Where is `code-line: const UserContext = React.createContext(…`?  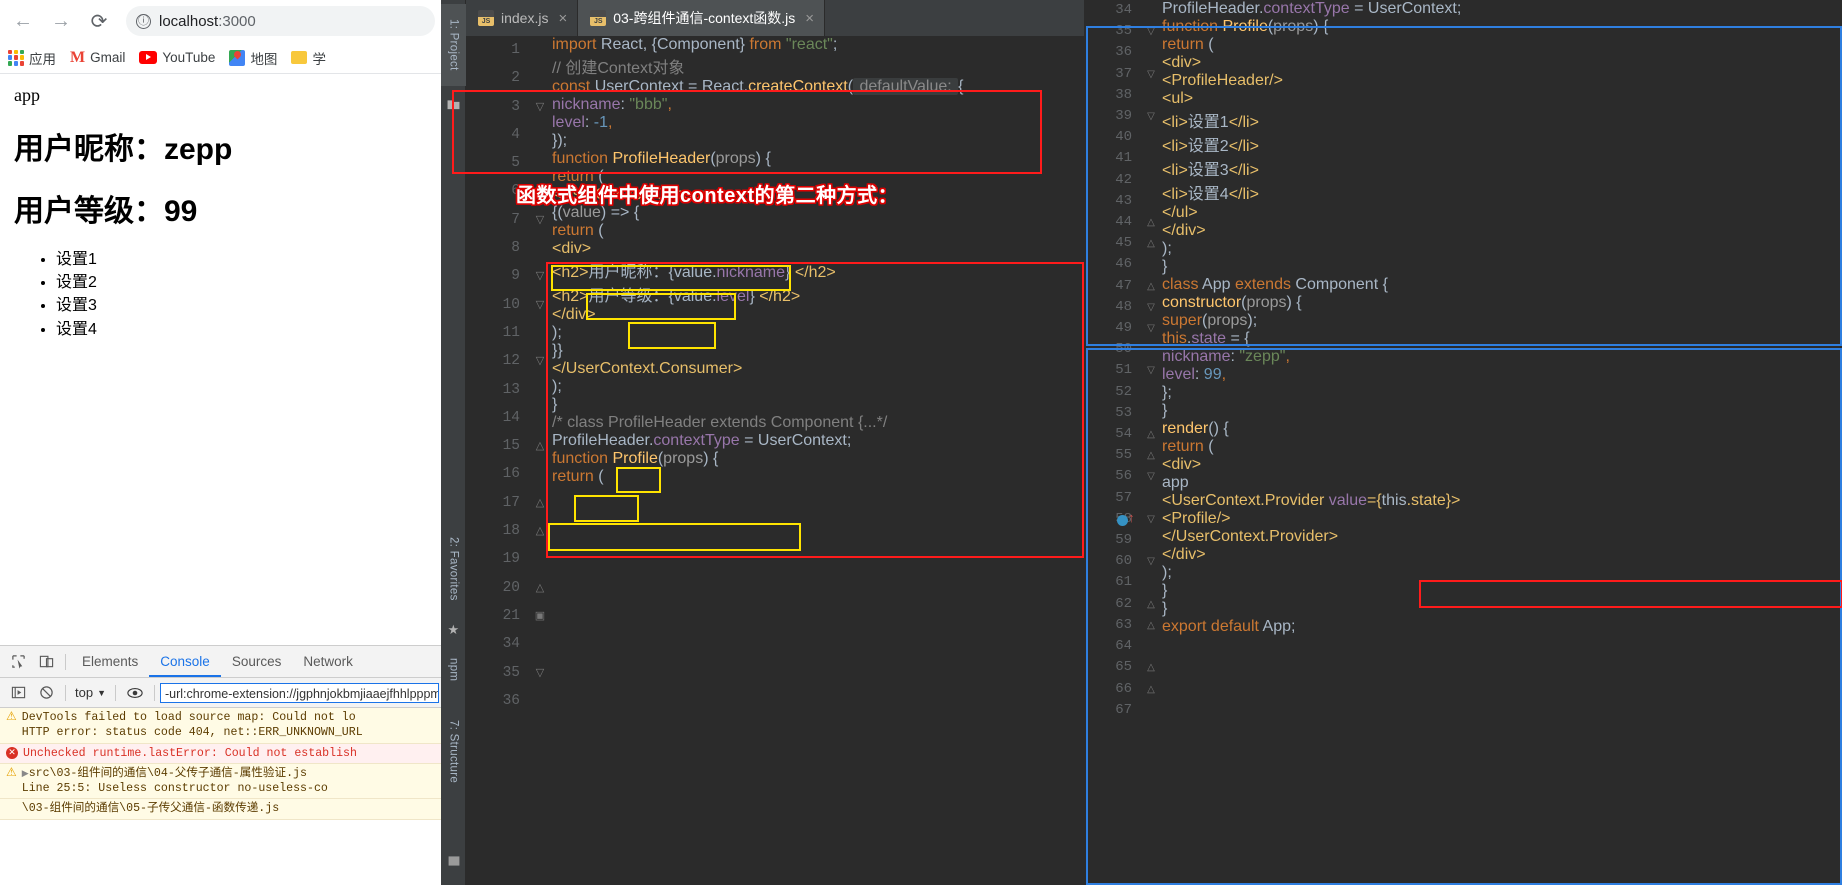 code-line: const UserContext = React.createContext(… is located at coordinates (757, 87).